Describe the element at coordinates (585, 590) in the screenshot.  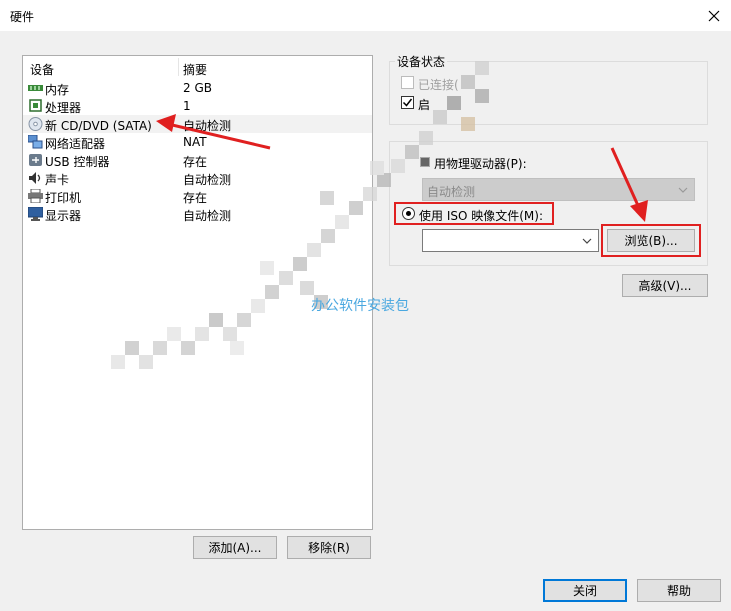
I see `close-button: 关闭` at that location.